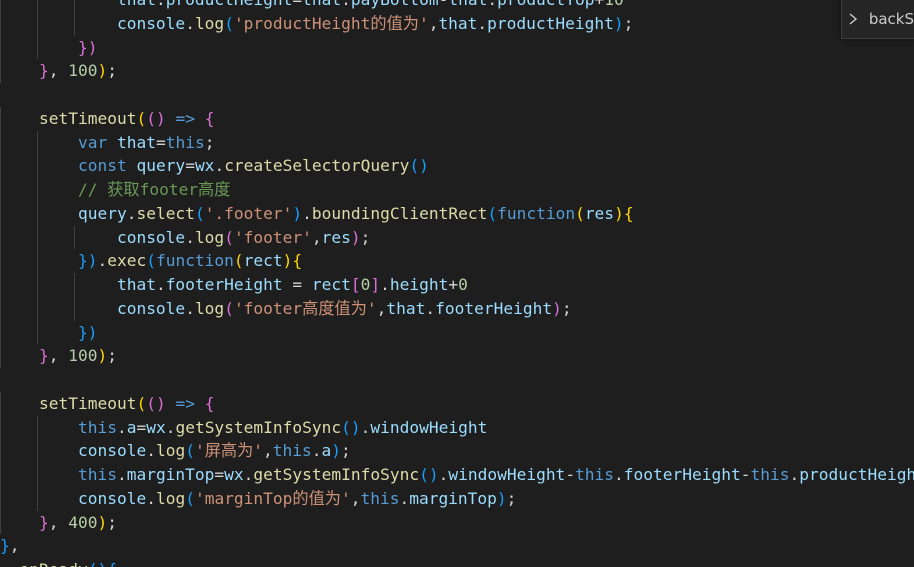  What do you see at coordinates (536, 213) in the screenshot?
I see `code-token-keyword: function` at bounding box center [536, 213].